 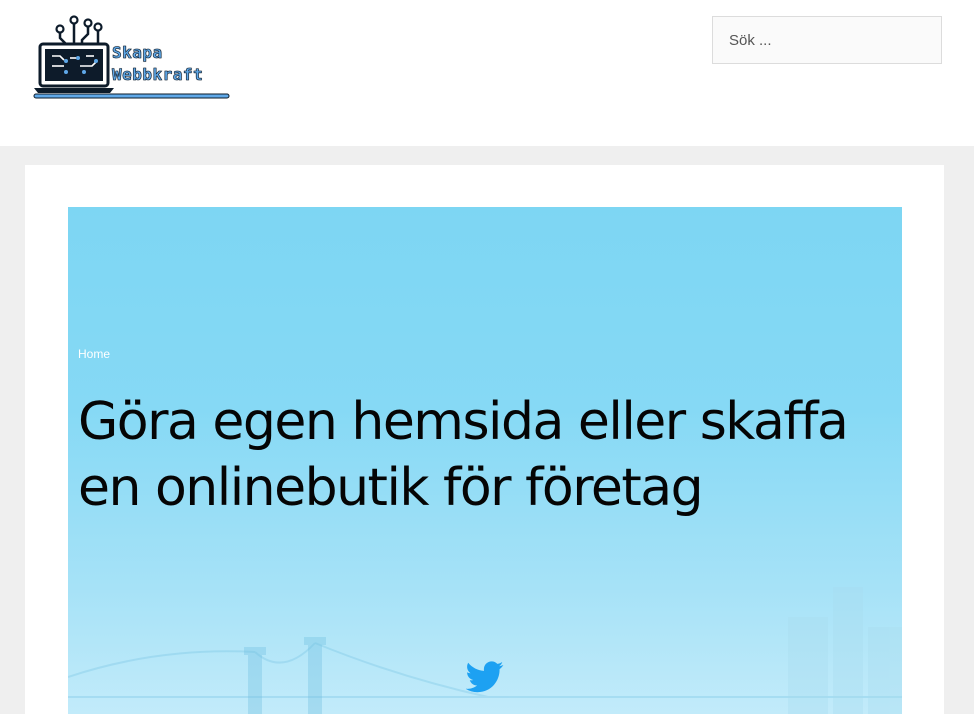 I want to click on search-input, so click(x=827, y=40).